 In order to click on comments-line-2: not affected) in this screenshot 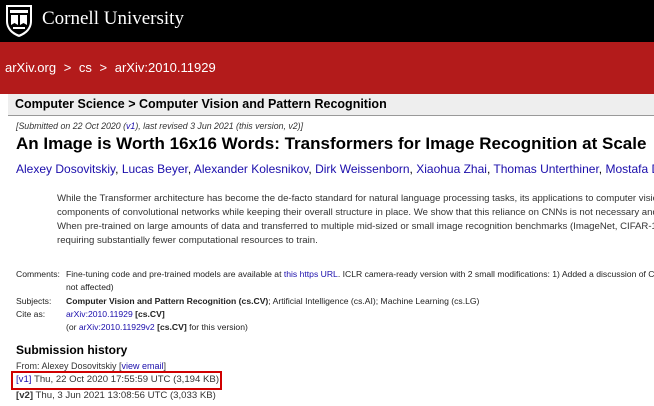, I will do `click(90, 287)`.